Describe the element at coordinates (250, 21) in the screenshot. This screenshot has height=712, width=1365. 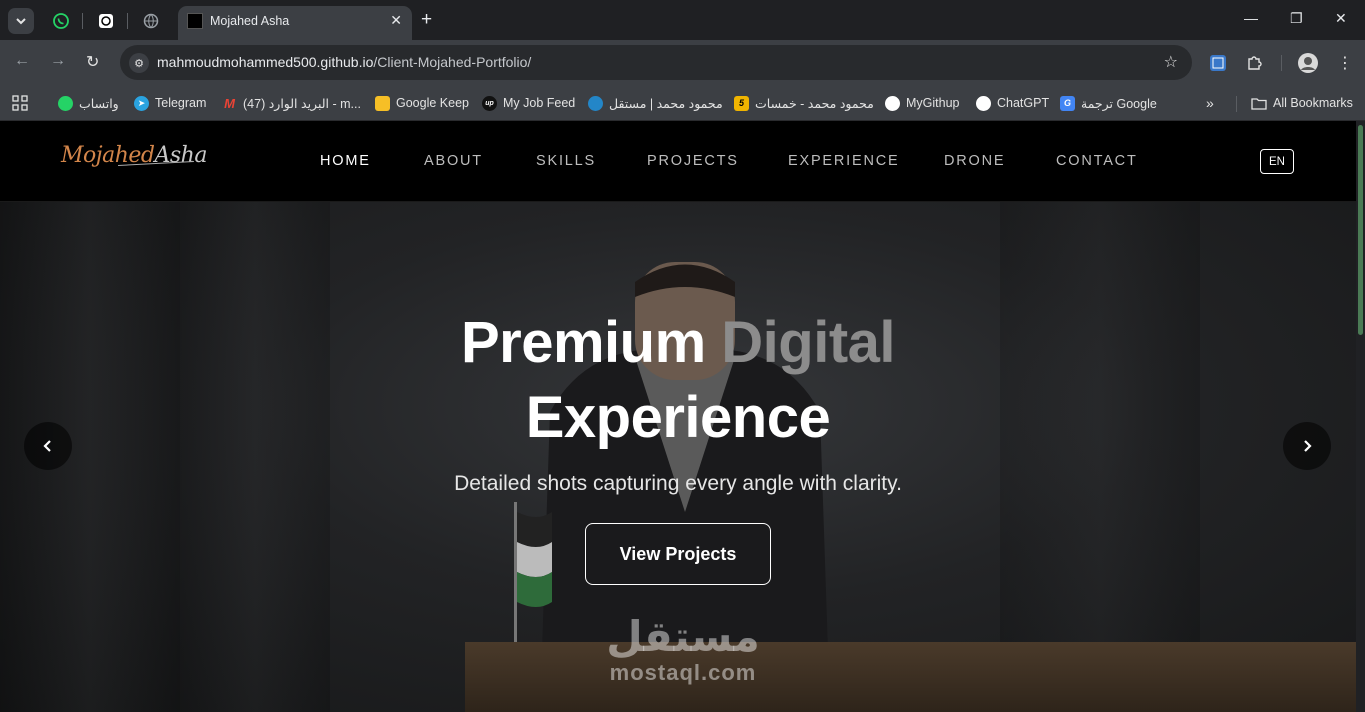
I see `tab-title: Mojahed Asha` at that location.